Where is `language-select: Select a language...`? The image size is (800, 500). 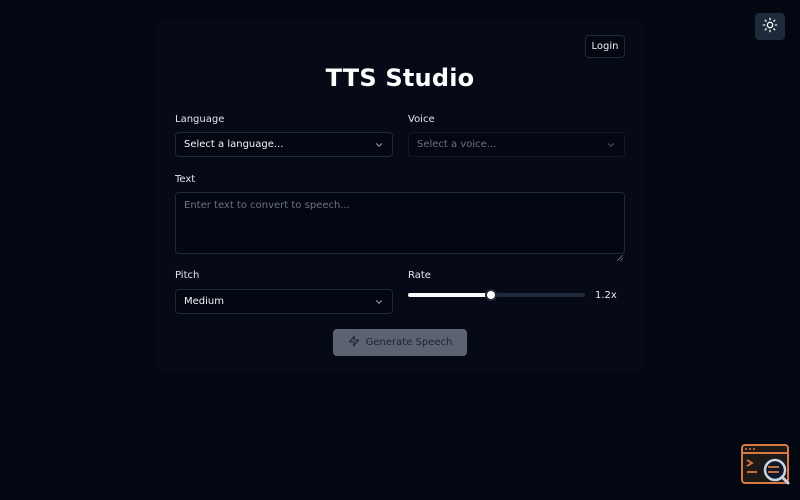 language-select: Select a language... is located at coordinates (284, 144).